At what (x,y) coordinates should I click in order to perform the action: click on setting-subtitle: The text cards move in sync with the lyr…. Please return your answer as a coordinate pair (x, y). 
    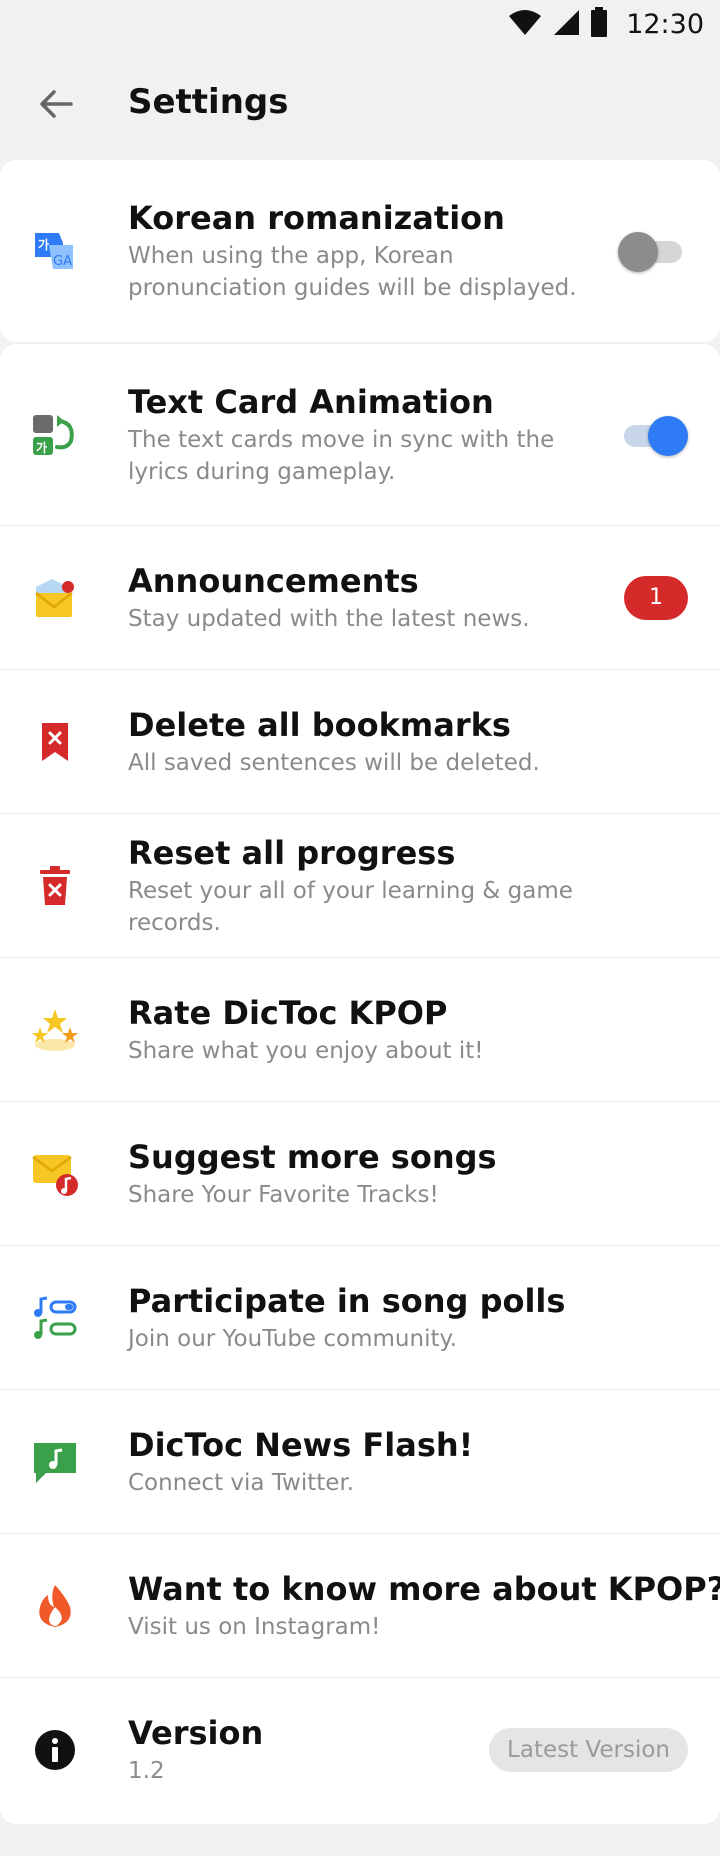
    Looking at the image, I should click on (341, 455).